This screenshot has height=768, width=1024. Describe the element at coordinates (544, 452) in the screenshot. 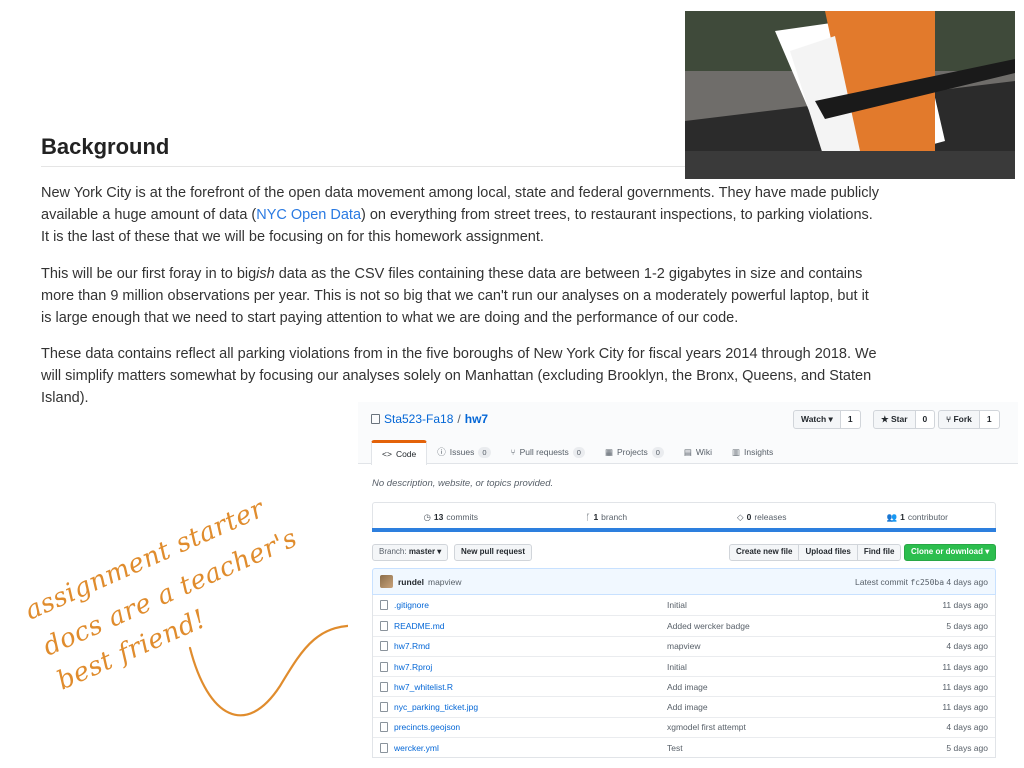

I see `tab-pull-requests-label: Pull requests` at that location.